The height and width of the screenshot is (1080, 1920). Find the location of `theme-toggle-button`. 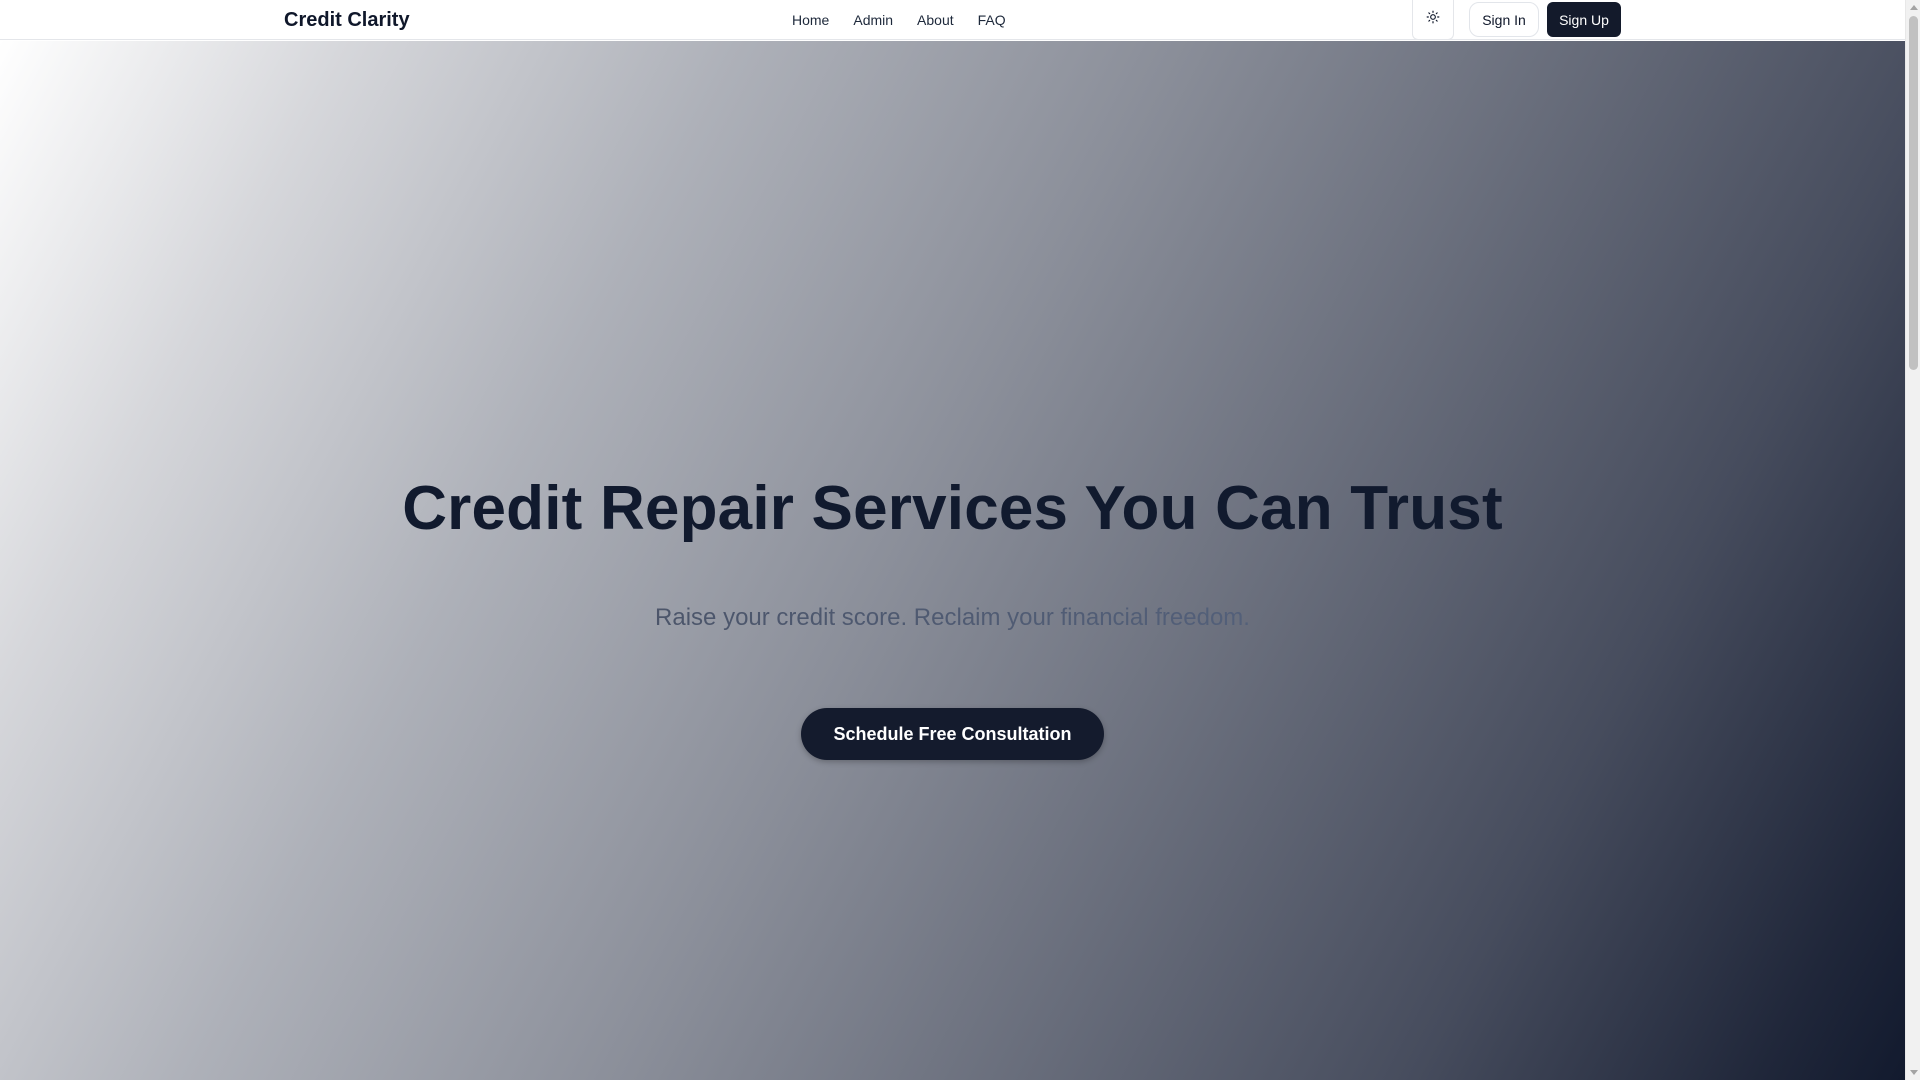

theme-toggle-button is located at coordinates (1433, 20).